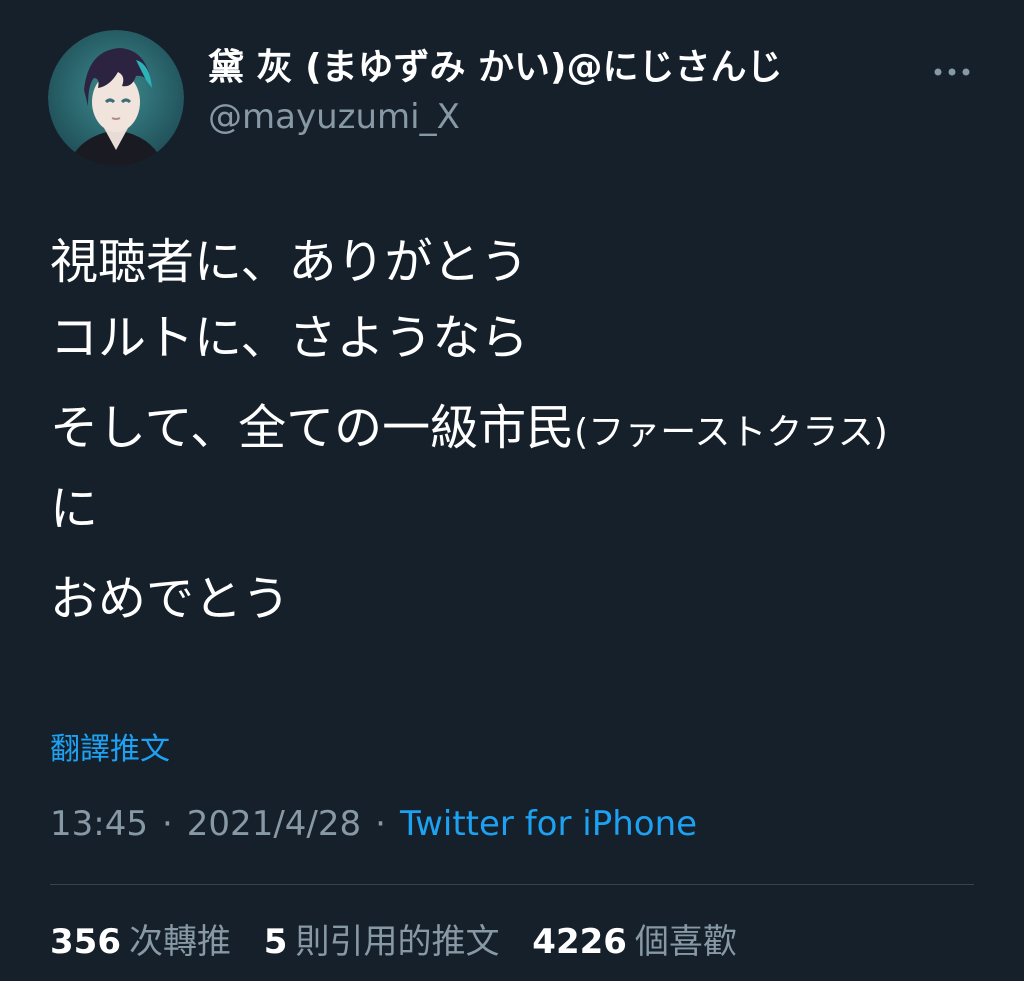 The height and width of the screenshot is (981, 1024). Describe the element at coordinates (110, 746) in the screenshot. I see `translate-tweet-link: 翻譯推文` at that location.